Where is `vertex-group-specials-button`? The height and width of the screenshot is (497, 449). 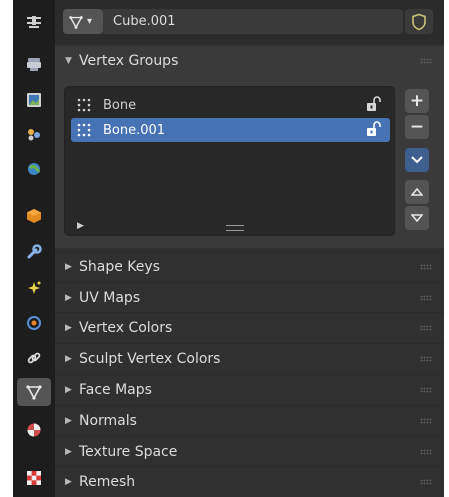 vertex-group-specials-button is located at coordinates (417, 160).